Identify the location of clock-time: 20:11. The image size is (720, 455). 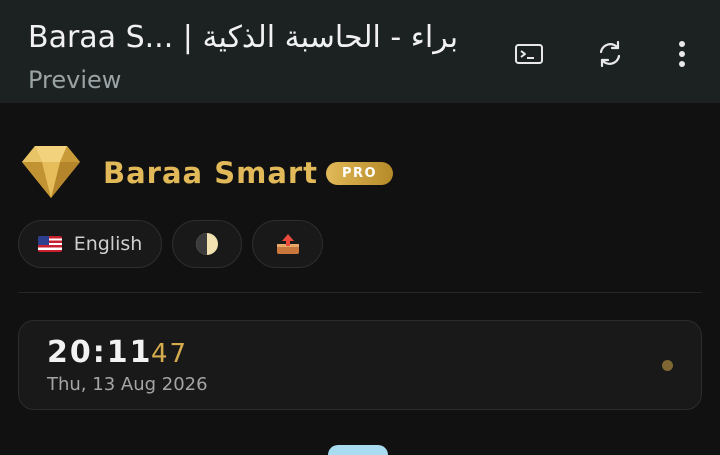
(100, 352).